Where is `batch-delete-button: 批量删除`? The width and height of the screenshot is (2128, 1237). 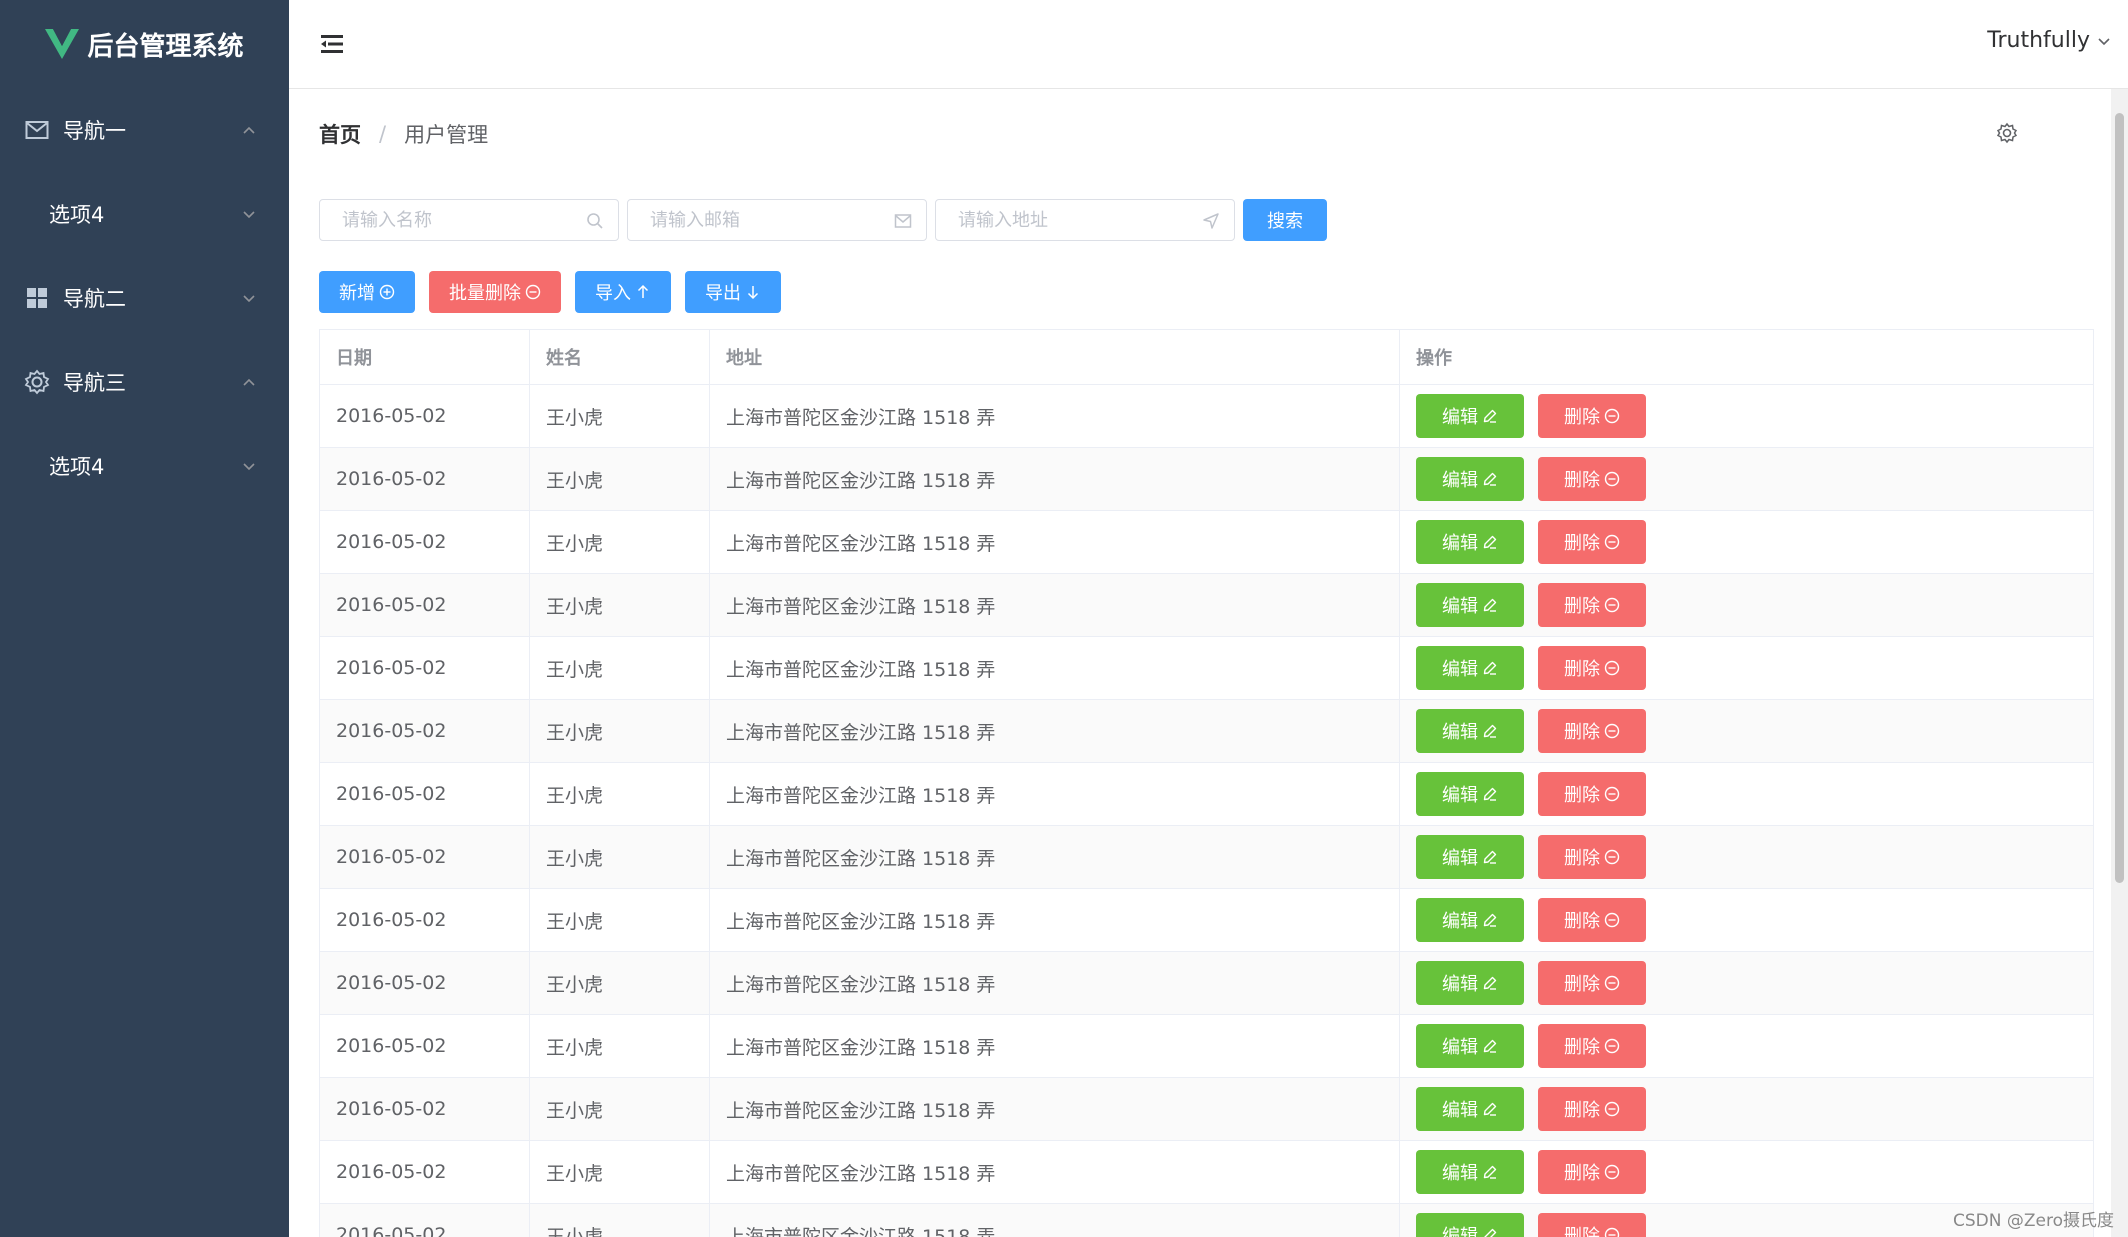 batch-delete-button: 批量删除 is located at coordinates (495, 292).